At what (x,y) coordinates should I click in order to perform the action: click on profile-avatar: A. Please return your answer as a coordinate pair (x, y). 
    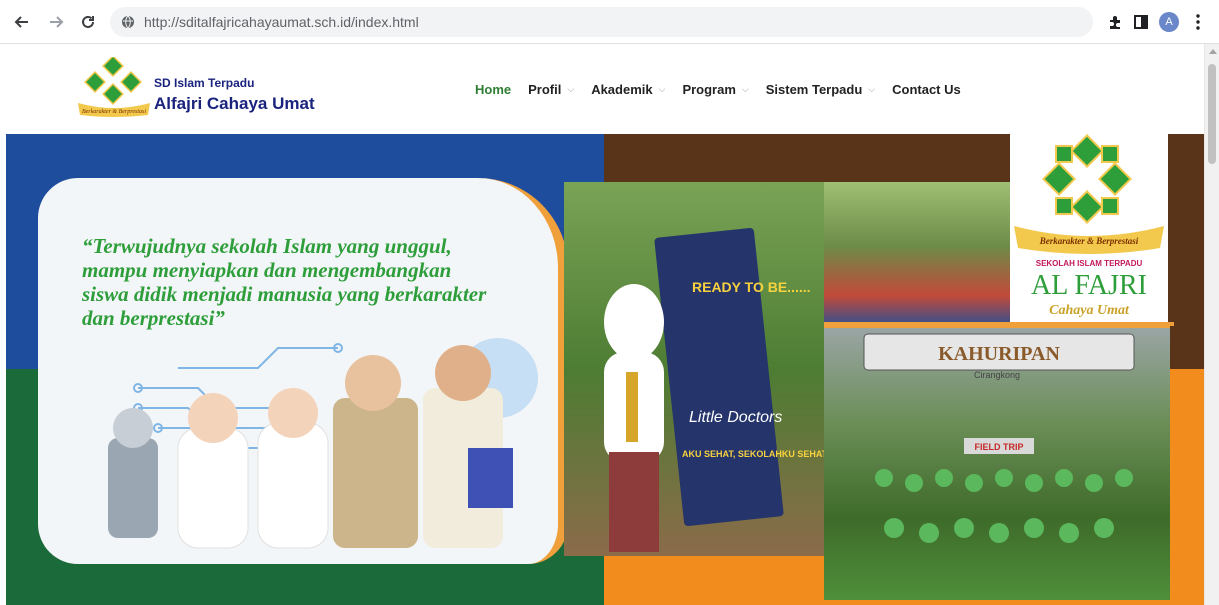
    Looking at the image, I should click on (1169, 22).